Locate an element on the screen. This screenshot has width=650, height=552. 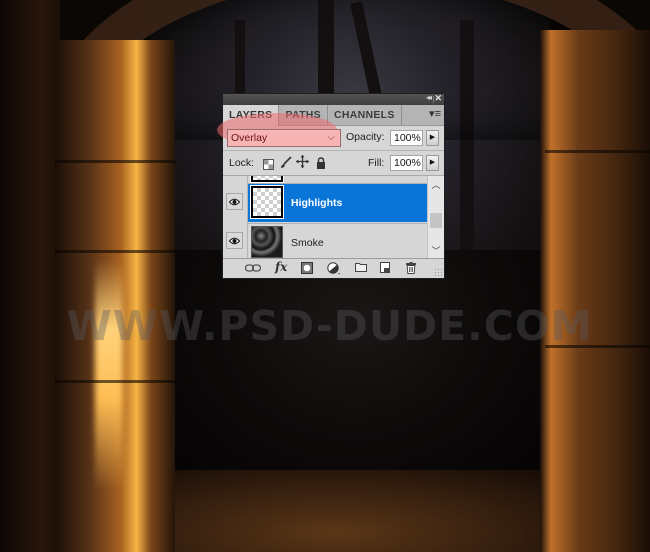
layer-mask-icon is located at coordinates (307, 269).